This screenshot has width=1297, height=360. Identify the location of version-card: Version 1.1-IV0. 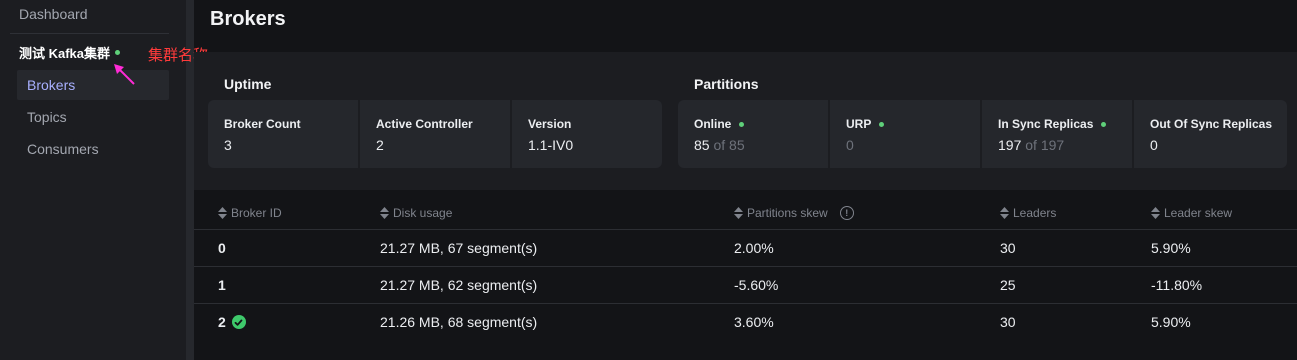
(587, 134).